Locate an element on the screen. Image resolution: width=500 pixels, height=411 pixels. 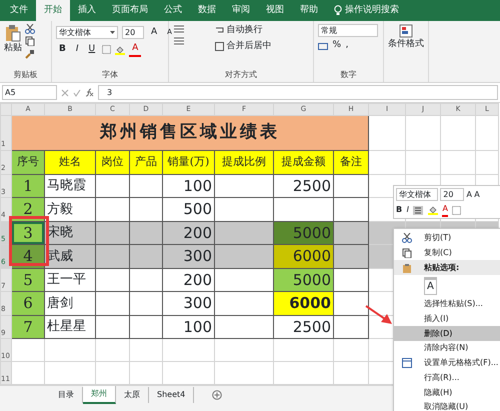
column-heading: 序号 is located at coordinates (28, 162).